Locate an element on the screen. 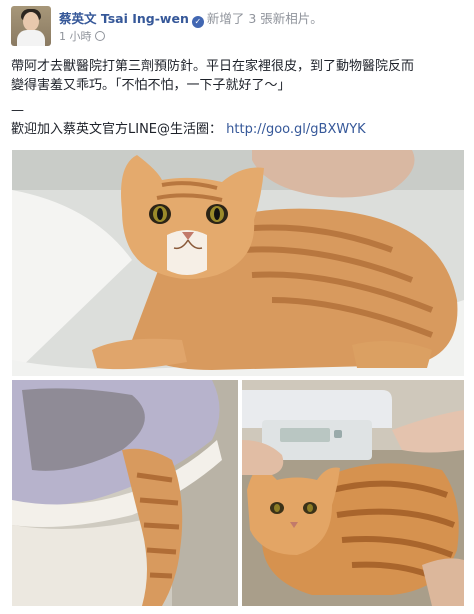 The height and width of the screenshot is (614, 474). post-header: 蔡英文 Tsai Ing-wen ✓ 新增了 3 張新相片。 1 小時 is located at coordinates (237, 27).